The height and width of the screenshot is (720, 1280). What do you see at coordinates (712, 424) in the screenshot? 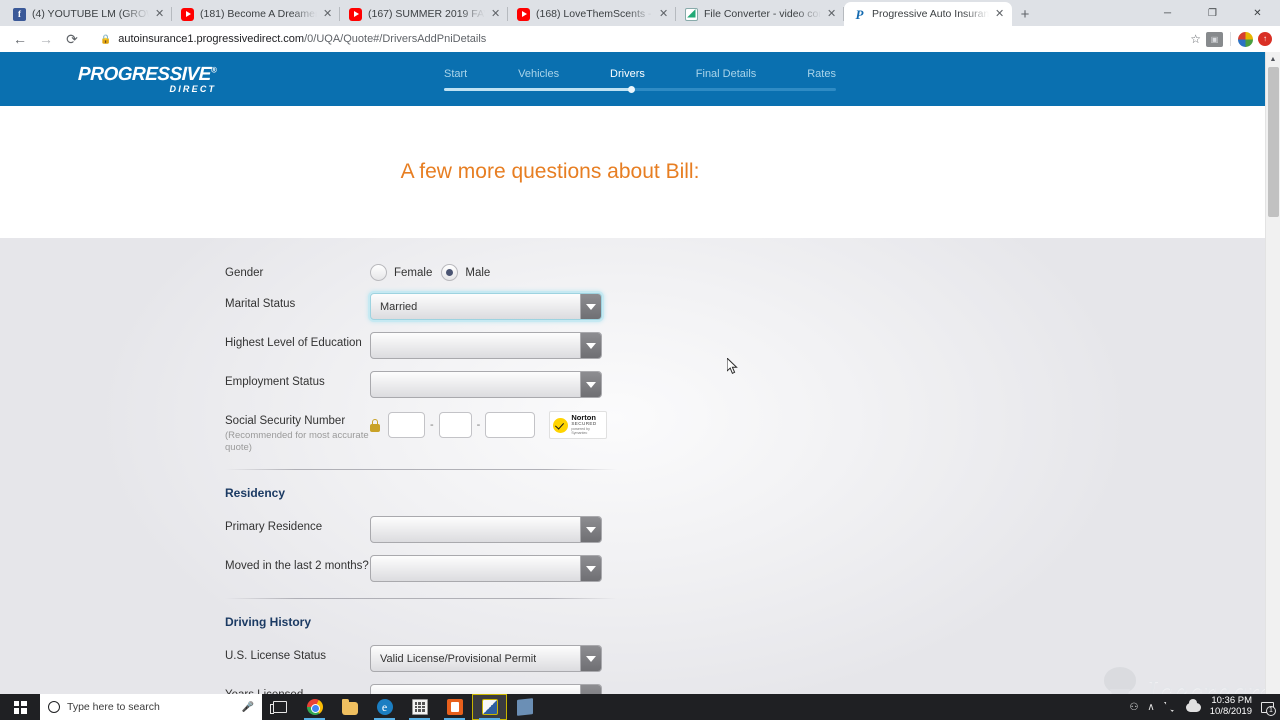
I see `ssn-control: - - Norton SECURED powered by Symantec` at bounding box center [712, 424].